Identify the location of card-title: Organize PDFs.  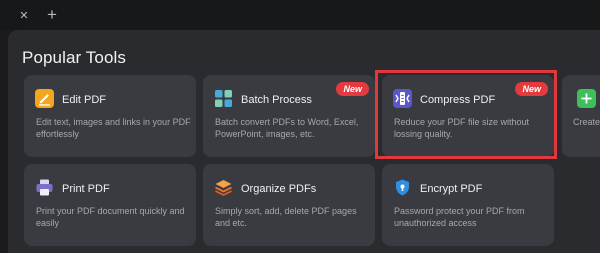
(279, 189).